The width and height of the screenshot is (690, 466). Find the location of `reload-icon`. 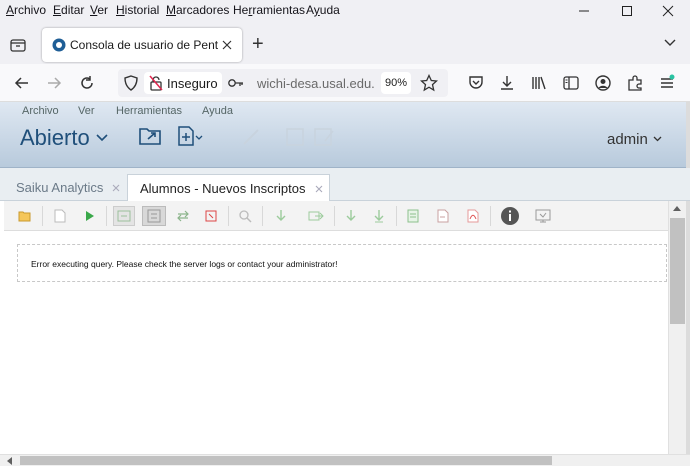

reload-icon is located at coordinates (87, 82).